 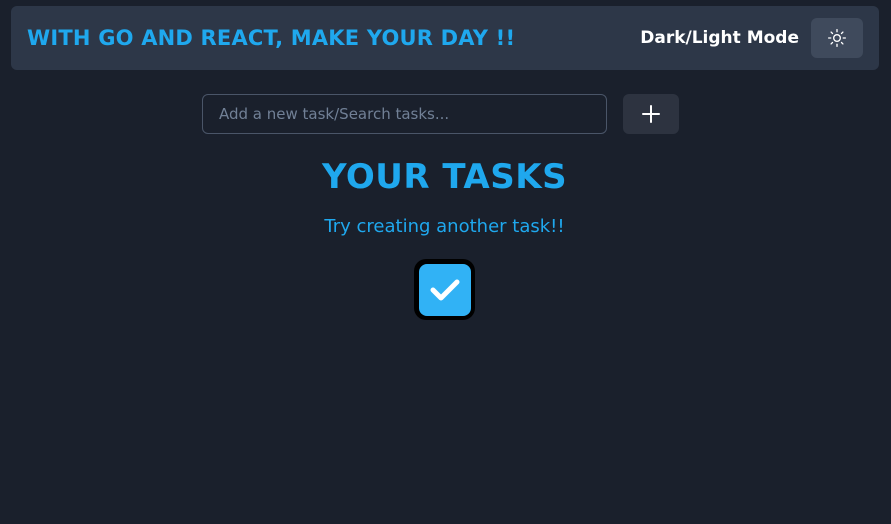 I want to click on task-form, so click(x=440, y=114).